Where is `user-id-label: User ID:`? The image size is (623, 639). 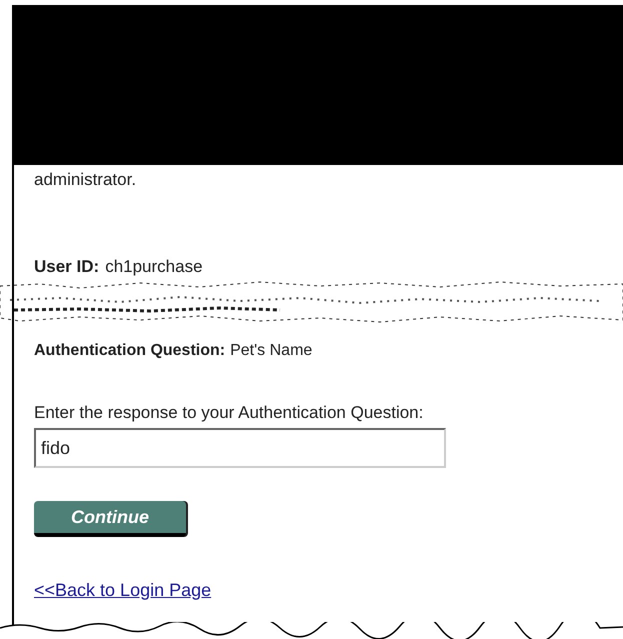 user-id-label: User ID: is located at coordinates (67, 267).